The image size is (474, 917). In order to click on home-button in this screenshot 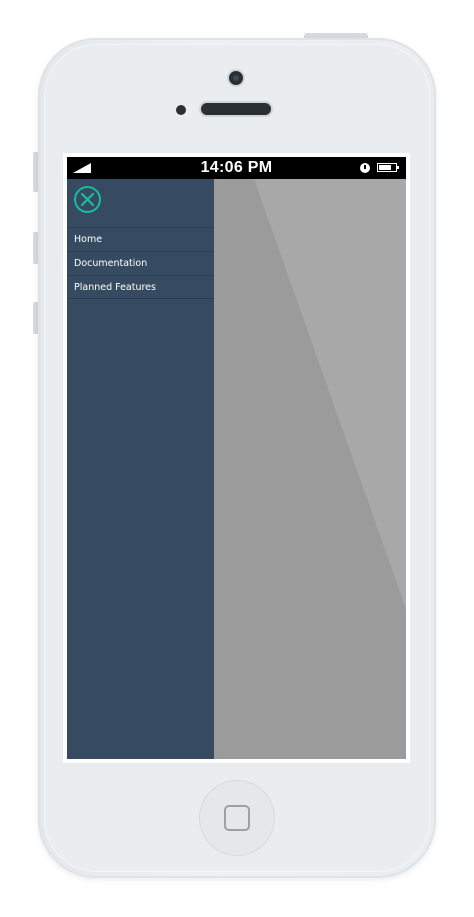, I will do `click(237, 818)`.